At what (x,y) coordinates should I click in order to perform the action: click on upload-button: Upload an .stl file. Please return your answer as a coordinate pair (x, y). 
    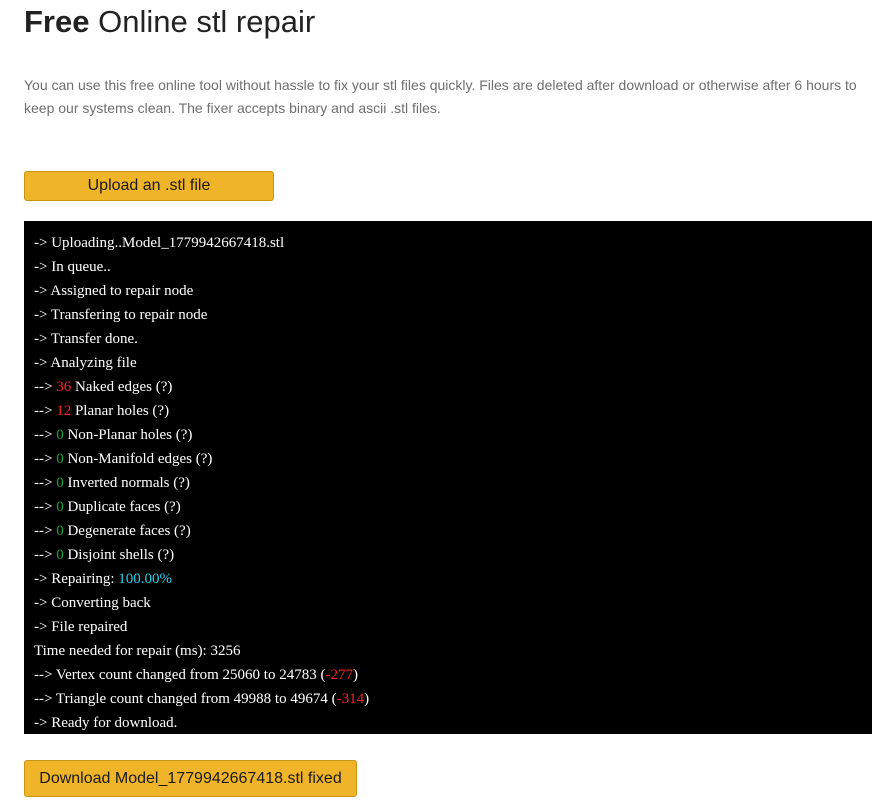
    Looking at the image, I should click on (149, 186).